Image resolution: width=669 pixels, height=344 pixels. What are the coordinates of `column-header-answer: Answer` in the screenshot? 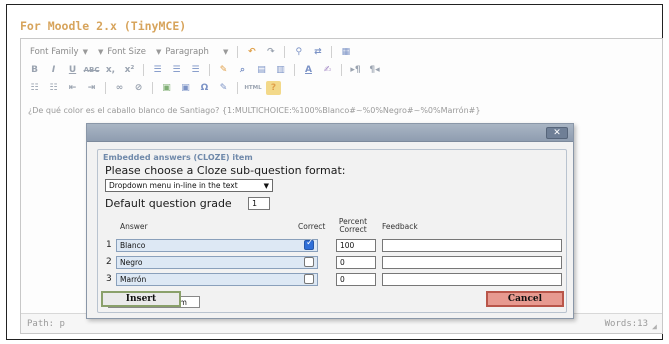 It's located at (134, 226).